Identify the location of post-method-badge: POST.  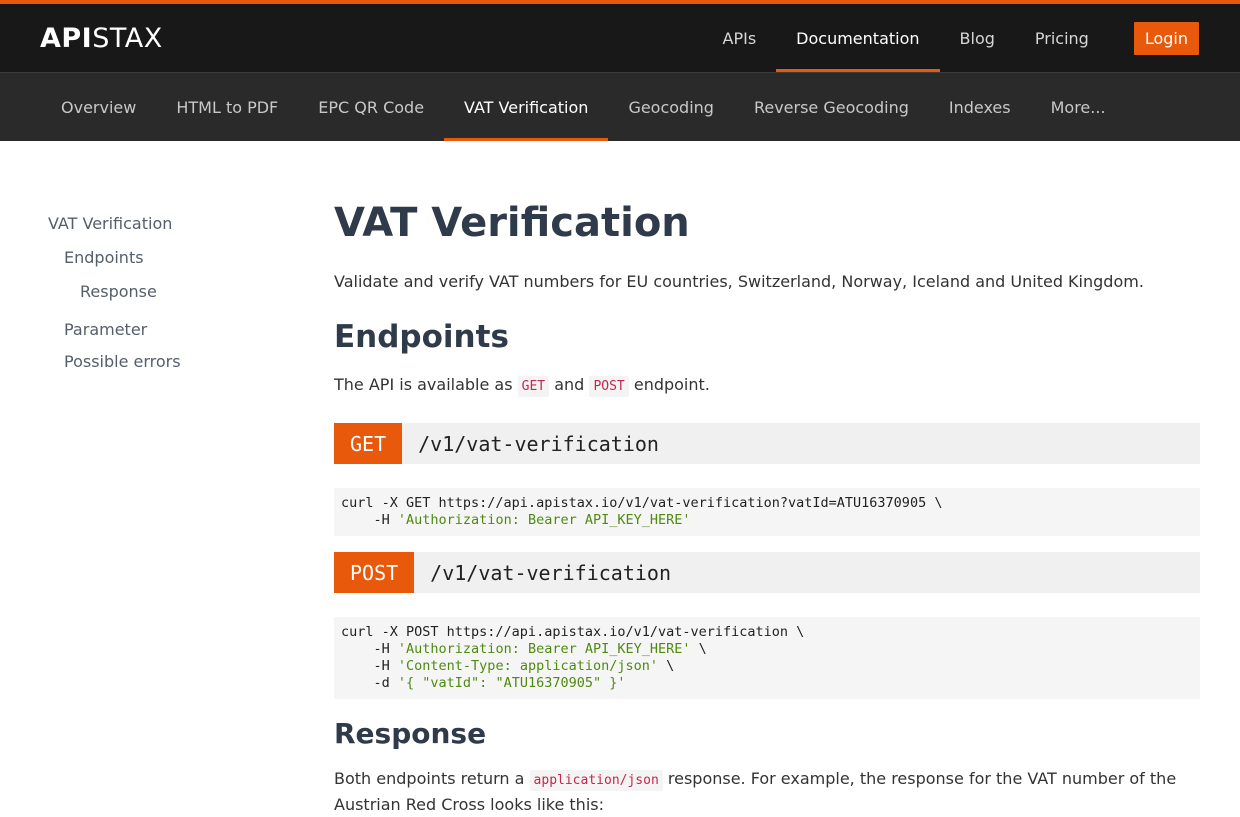
(374, 573).